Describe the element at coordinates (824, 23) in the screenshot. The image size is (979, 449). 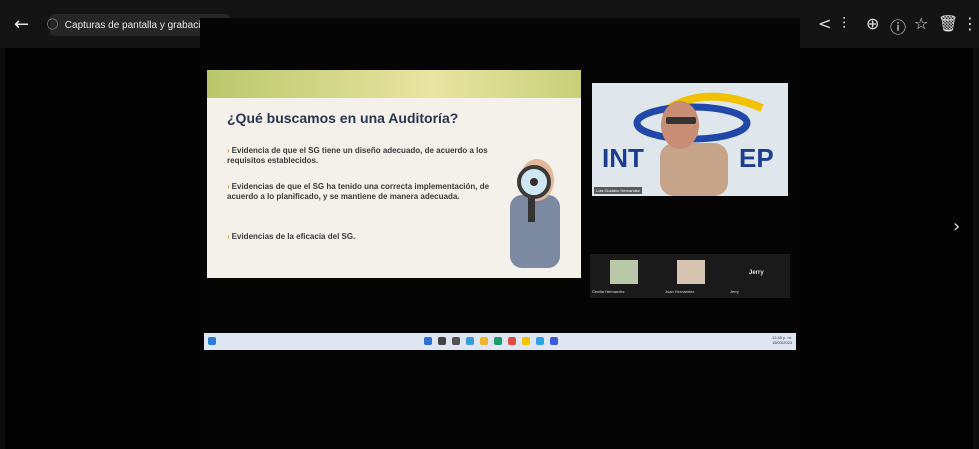
I see `share-icon: <` at that location.